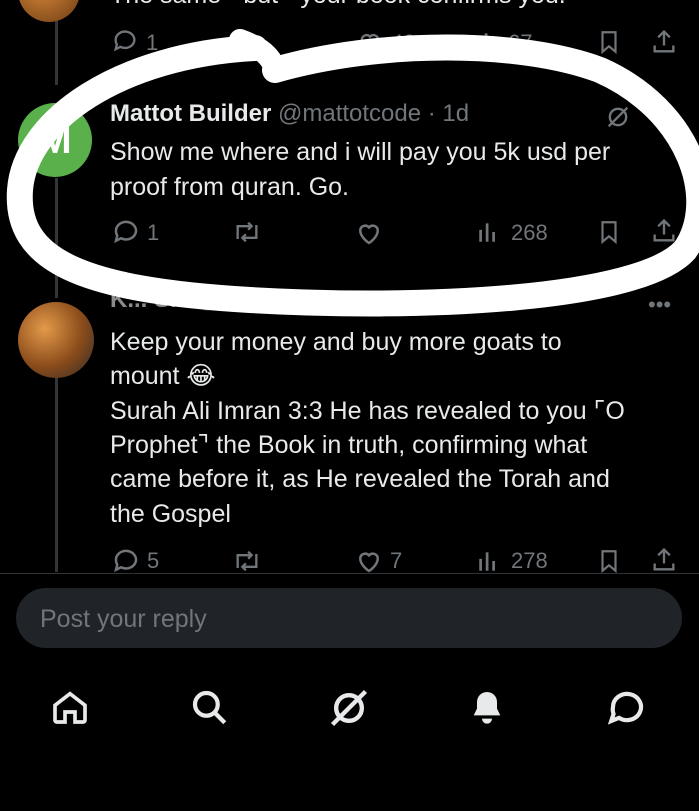  Describe the element at coordinates (340, 619) in the screenshot. I see `reply-input` at that location.